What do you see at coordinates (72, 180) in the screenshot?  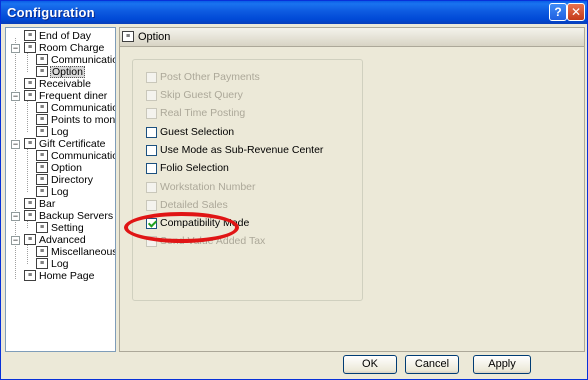 I see `tree-item-label: Directory` at bounding box center [72, 180].